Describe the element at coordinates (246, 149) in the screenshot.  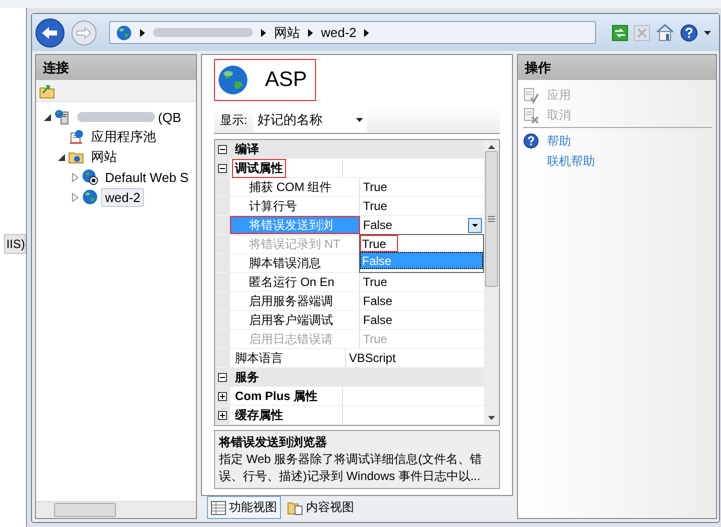
I see `category-label: 编译` at that location.